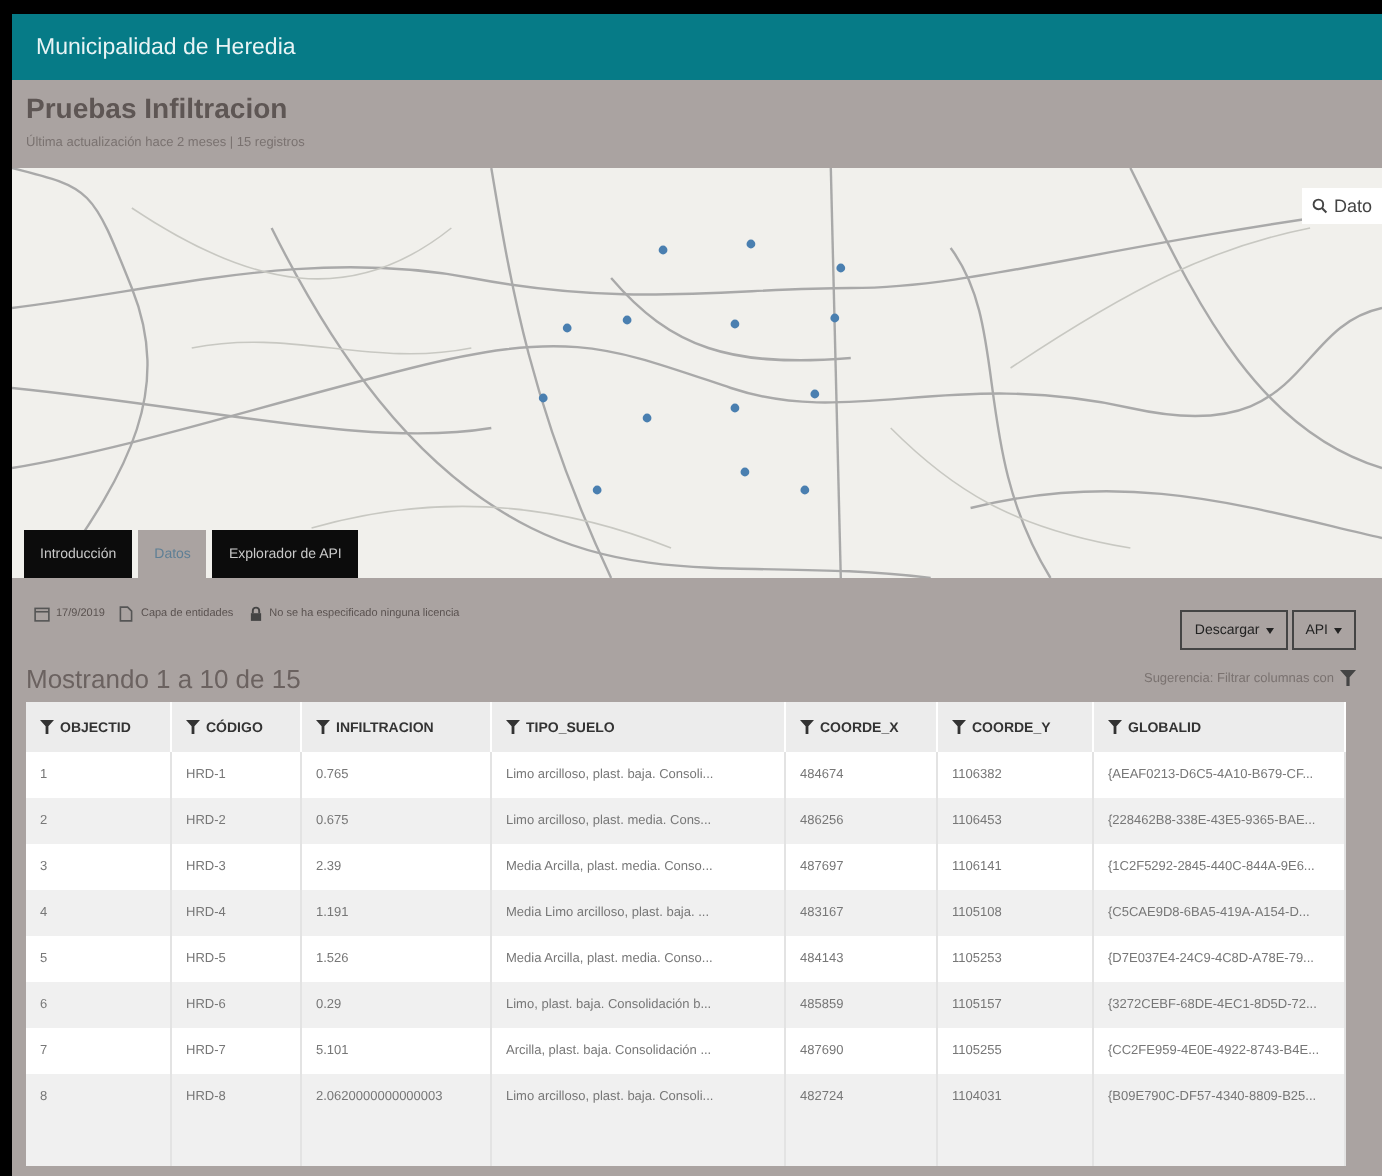 The image size is (1382, 1176). I want to click on lock-icon, so click(255, 614).